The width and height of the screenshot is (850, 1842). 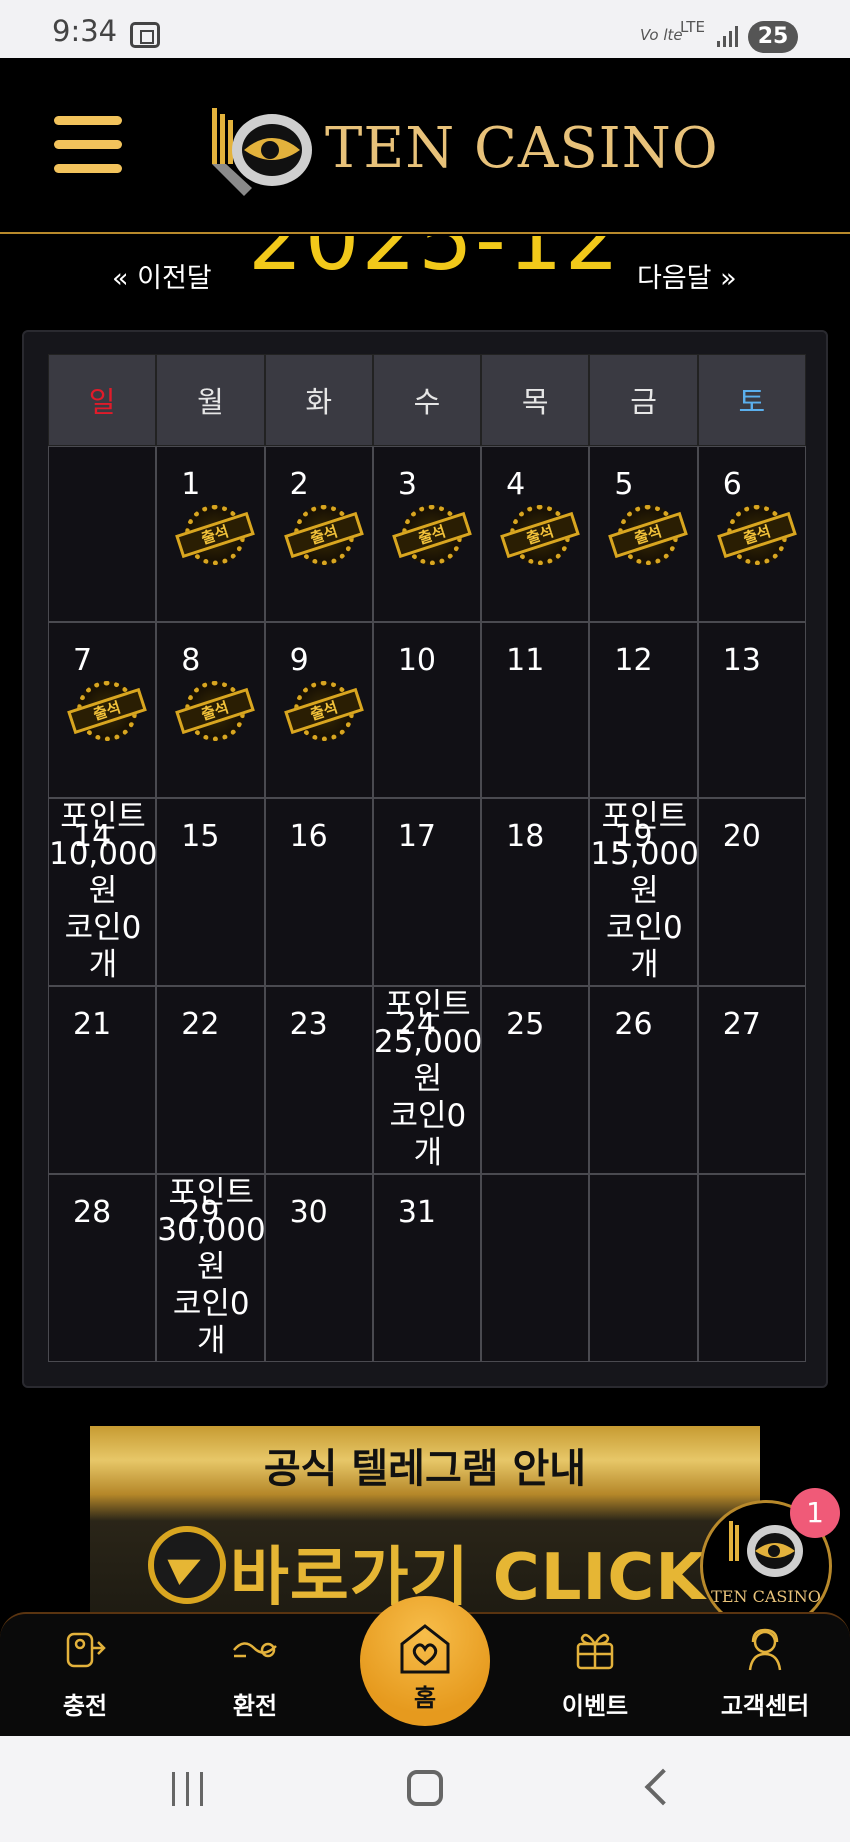 What do you see at coordinates (425, 1521) in the screenshot?
I see `telegram-banner: 공식 텔레그램 안내 바로가기 CLICK` at bounding box center [425, 1521].